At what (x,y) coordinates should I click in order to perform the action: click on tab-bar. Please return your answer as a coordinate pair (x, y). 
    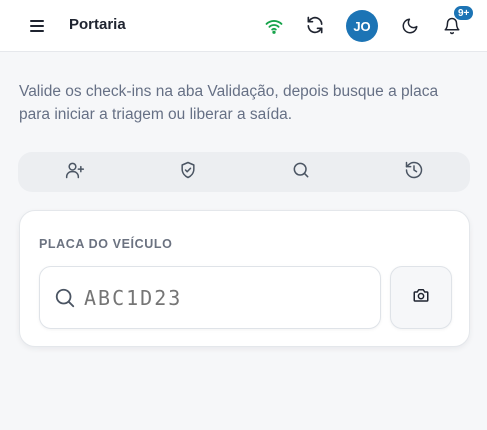
    Looking at the image, I should click on (244, 172).